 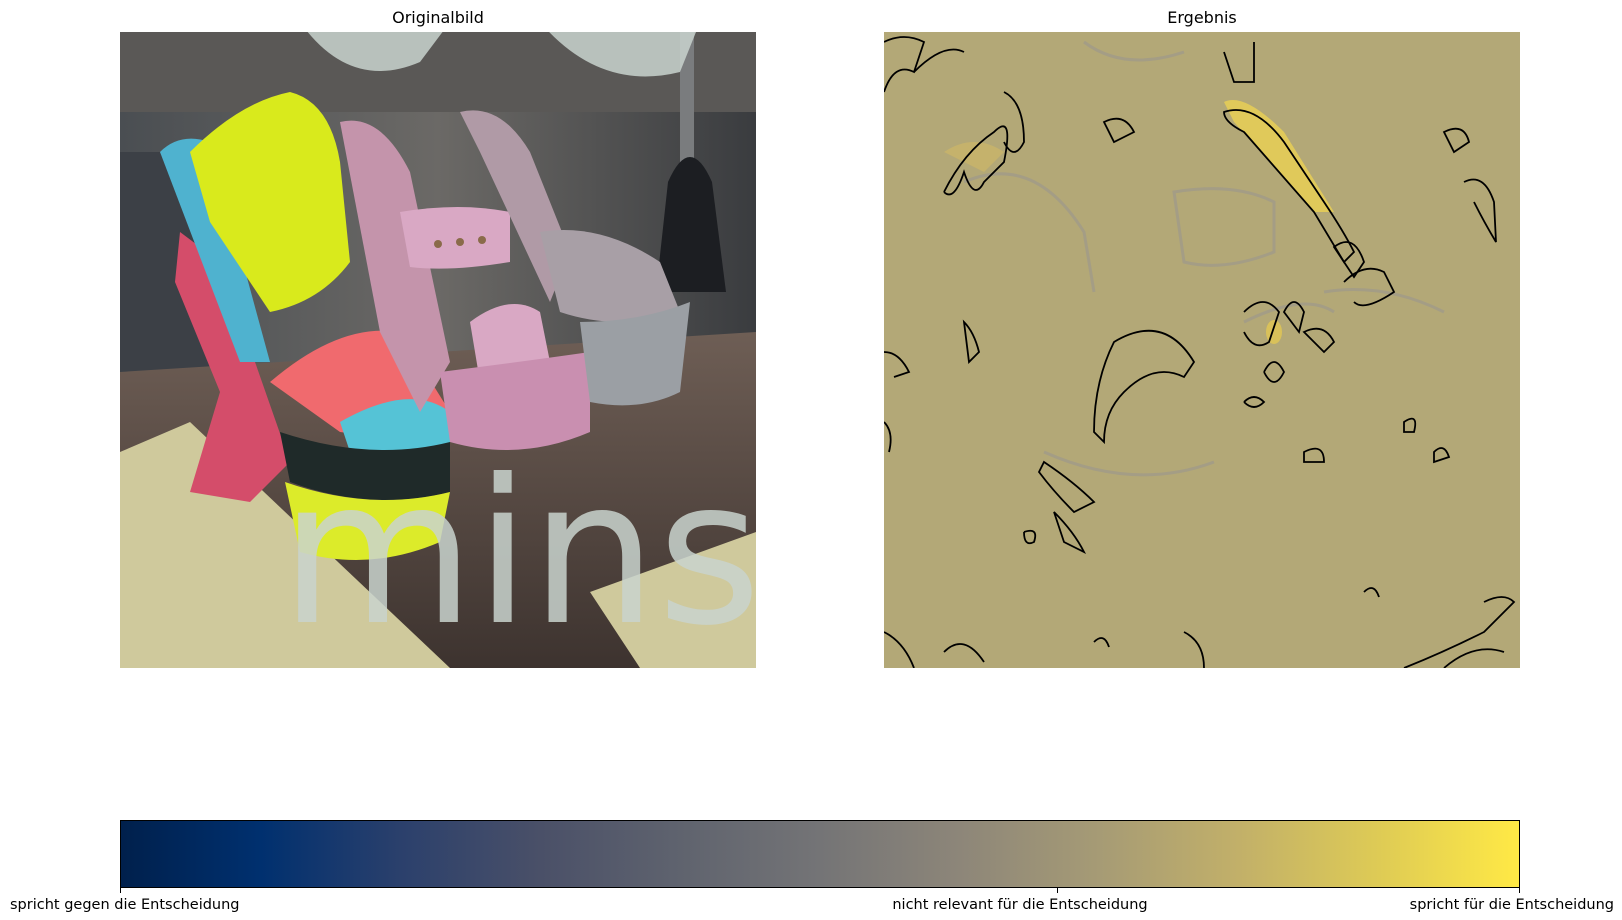 I want to click on colorbar-label-against: spricht gegen die Entscheidung, so click(x=125, y=905).